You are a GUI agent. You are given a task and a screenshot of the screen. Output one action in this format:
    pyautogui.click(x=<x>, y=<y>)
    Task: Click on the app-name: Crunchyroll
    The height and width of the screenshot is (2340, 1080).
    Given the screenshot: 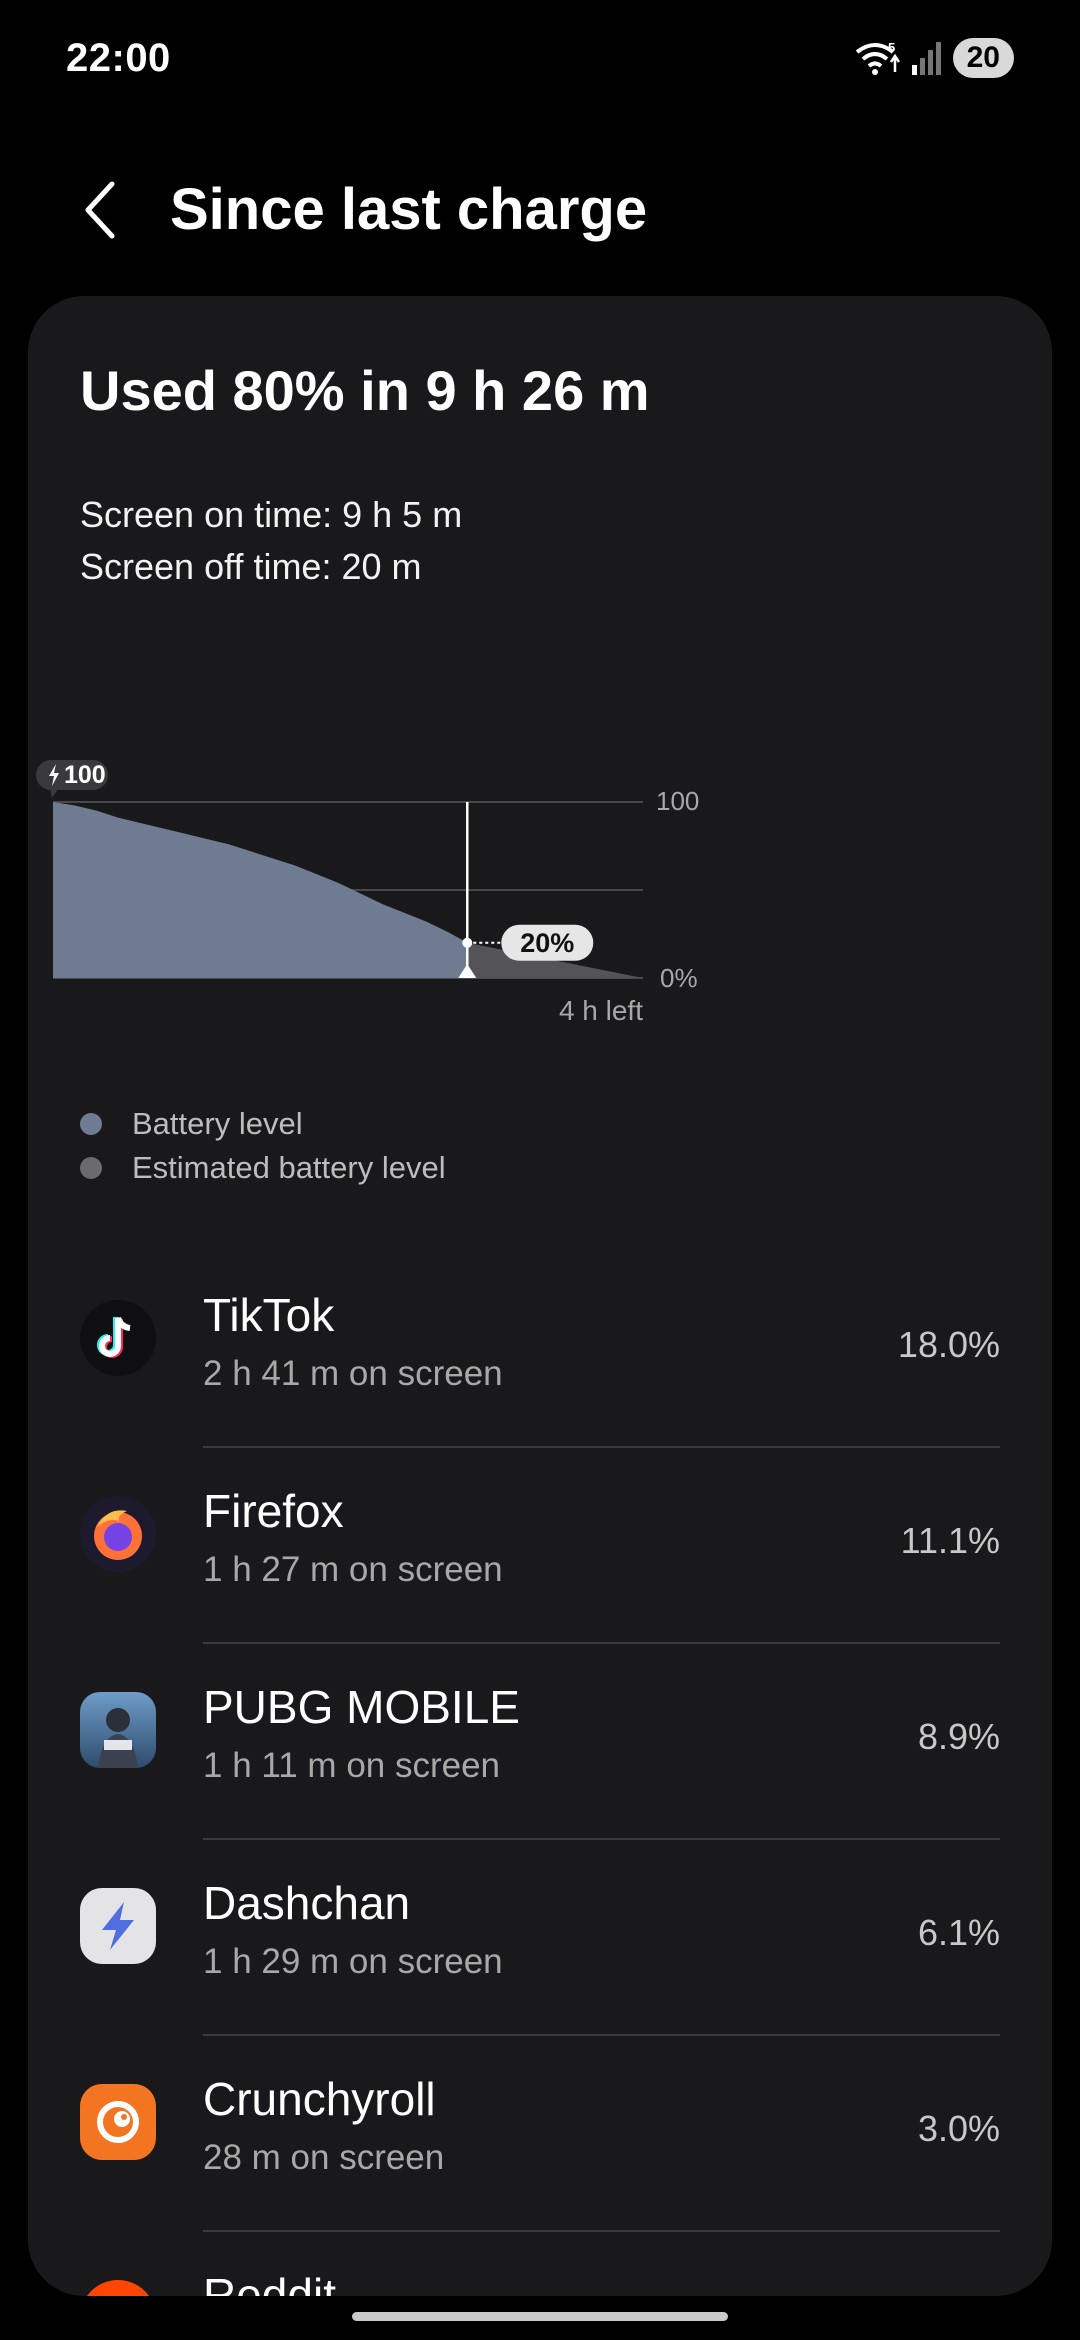 What is the action you would take?
    pyautogui.click(x=319, y=2099)
    